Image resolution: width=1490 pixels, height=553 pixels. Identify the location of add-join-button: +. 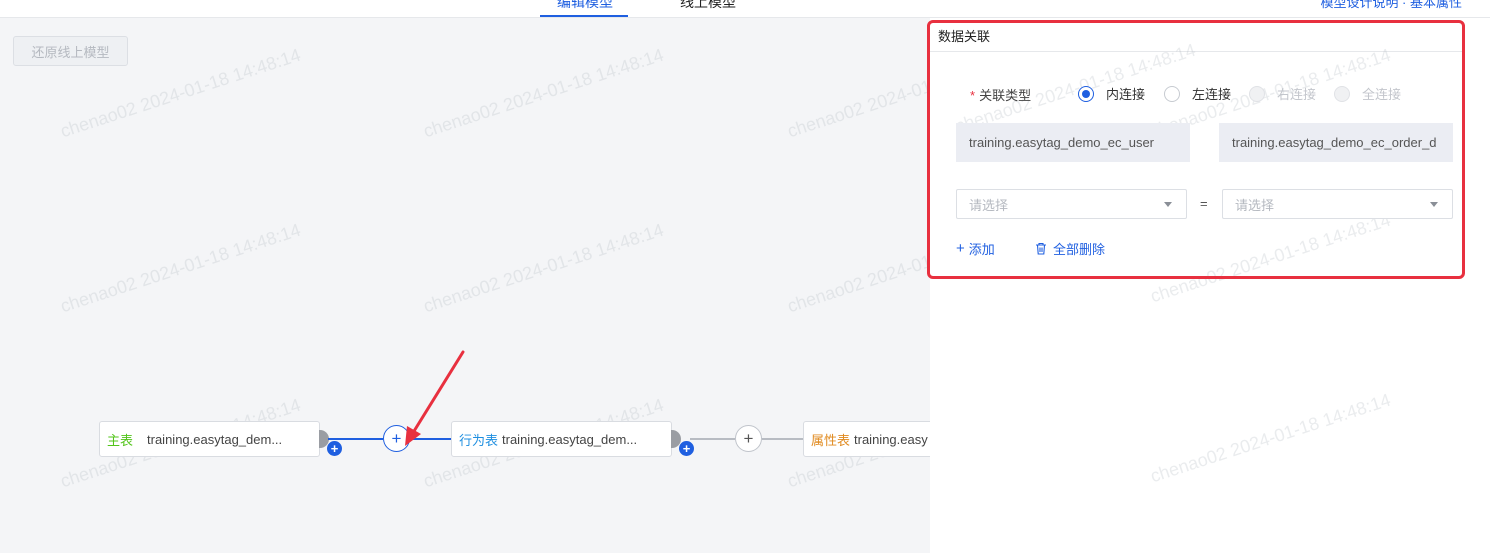
(748, 438).